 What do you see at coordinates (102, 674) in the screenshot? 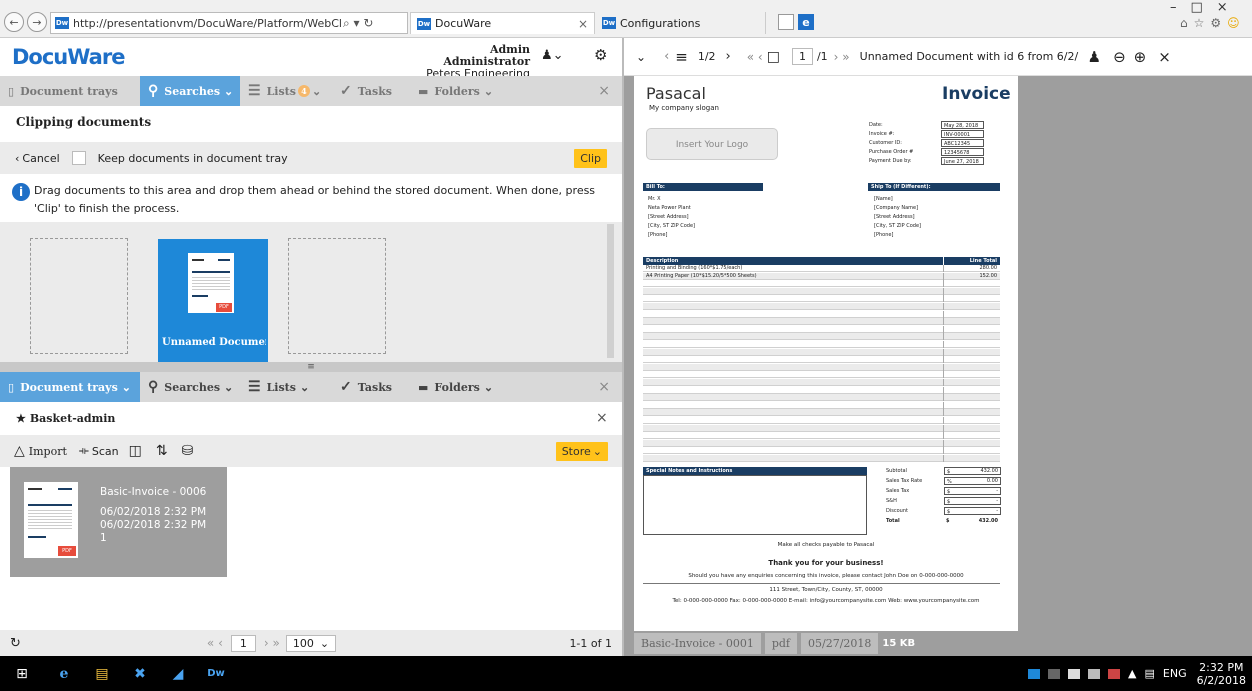
I see `file-explorer-icon: ▤` at bounding box center [102, 674].